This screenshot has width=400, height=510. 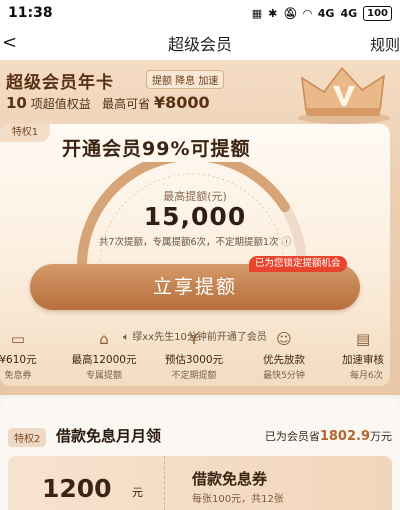 What do you see at coordinates (25, 355) in the screenshot?
I see `privilege-item-coupon: ▭ ¥610元 免息券` at bounding box center [25, 355].